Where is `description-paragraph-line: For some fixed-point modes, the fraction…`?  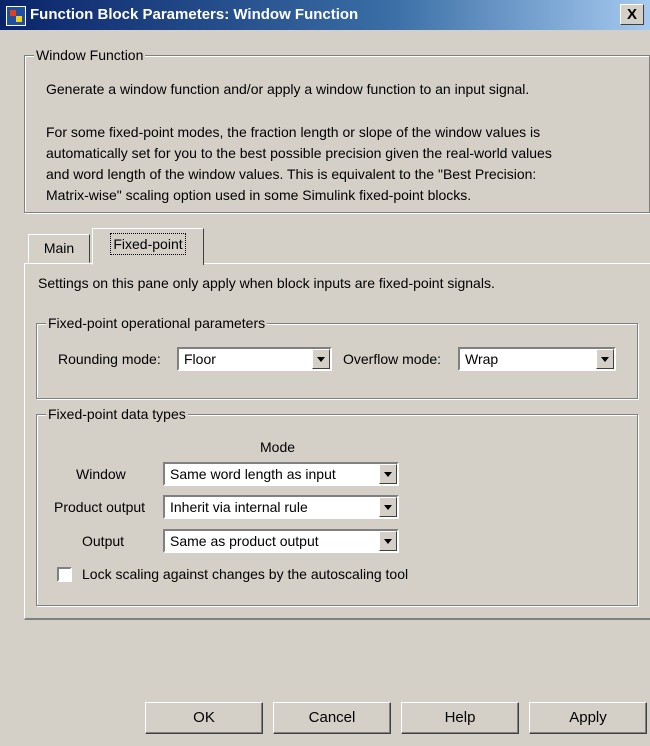 description-paragraph-line: For some fixed-point modes, the fraction… is located at coordinates (293, 132).